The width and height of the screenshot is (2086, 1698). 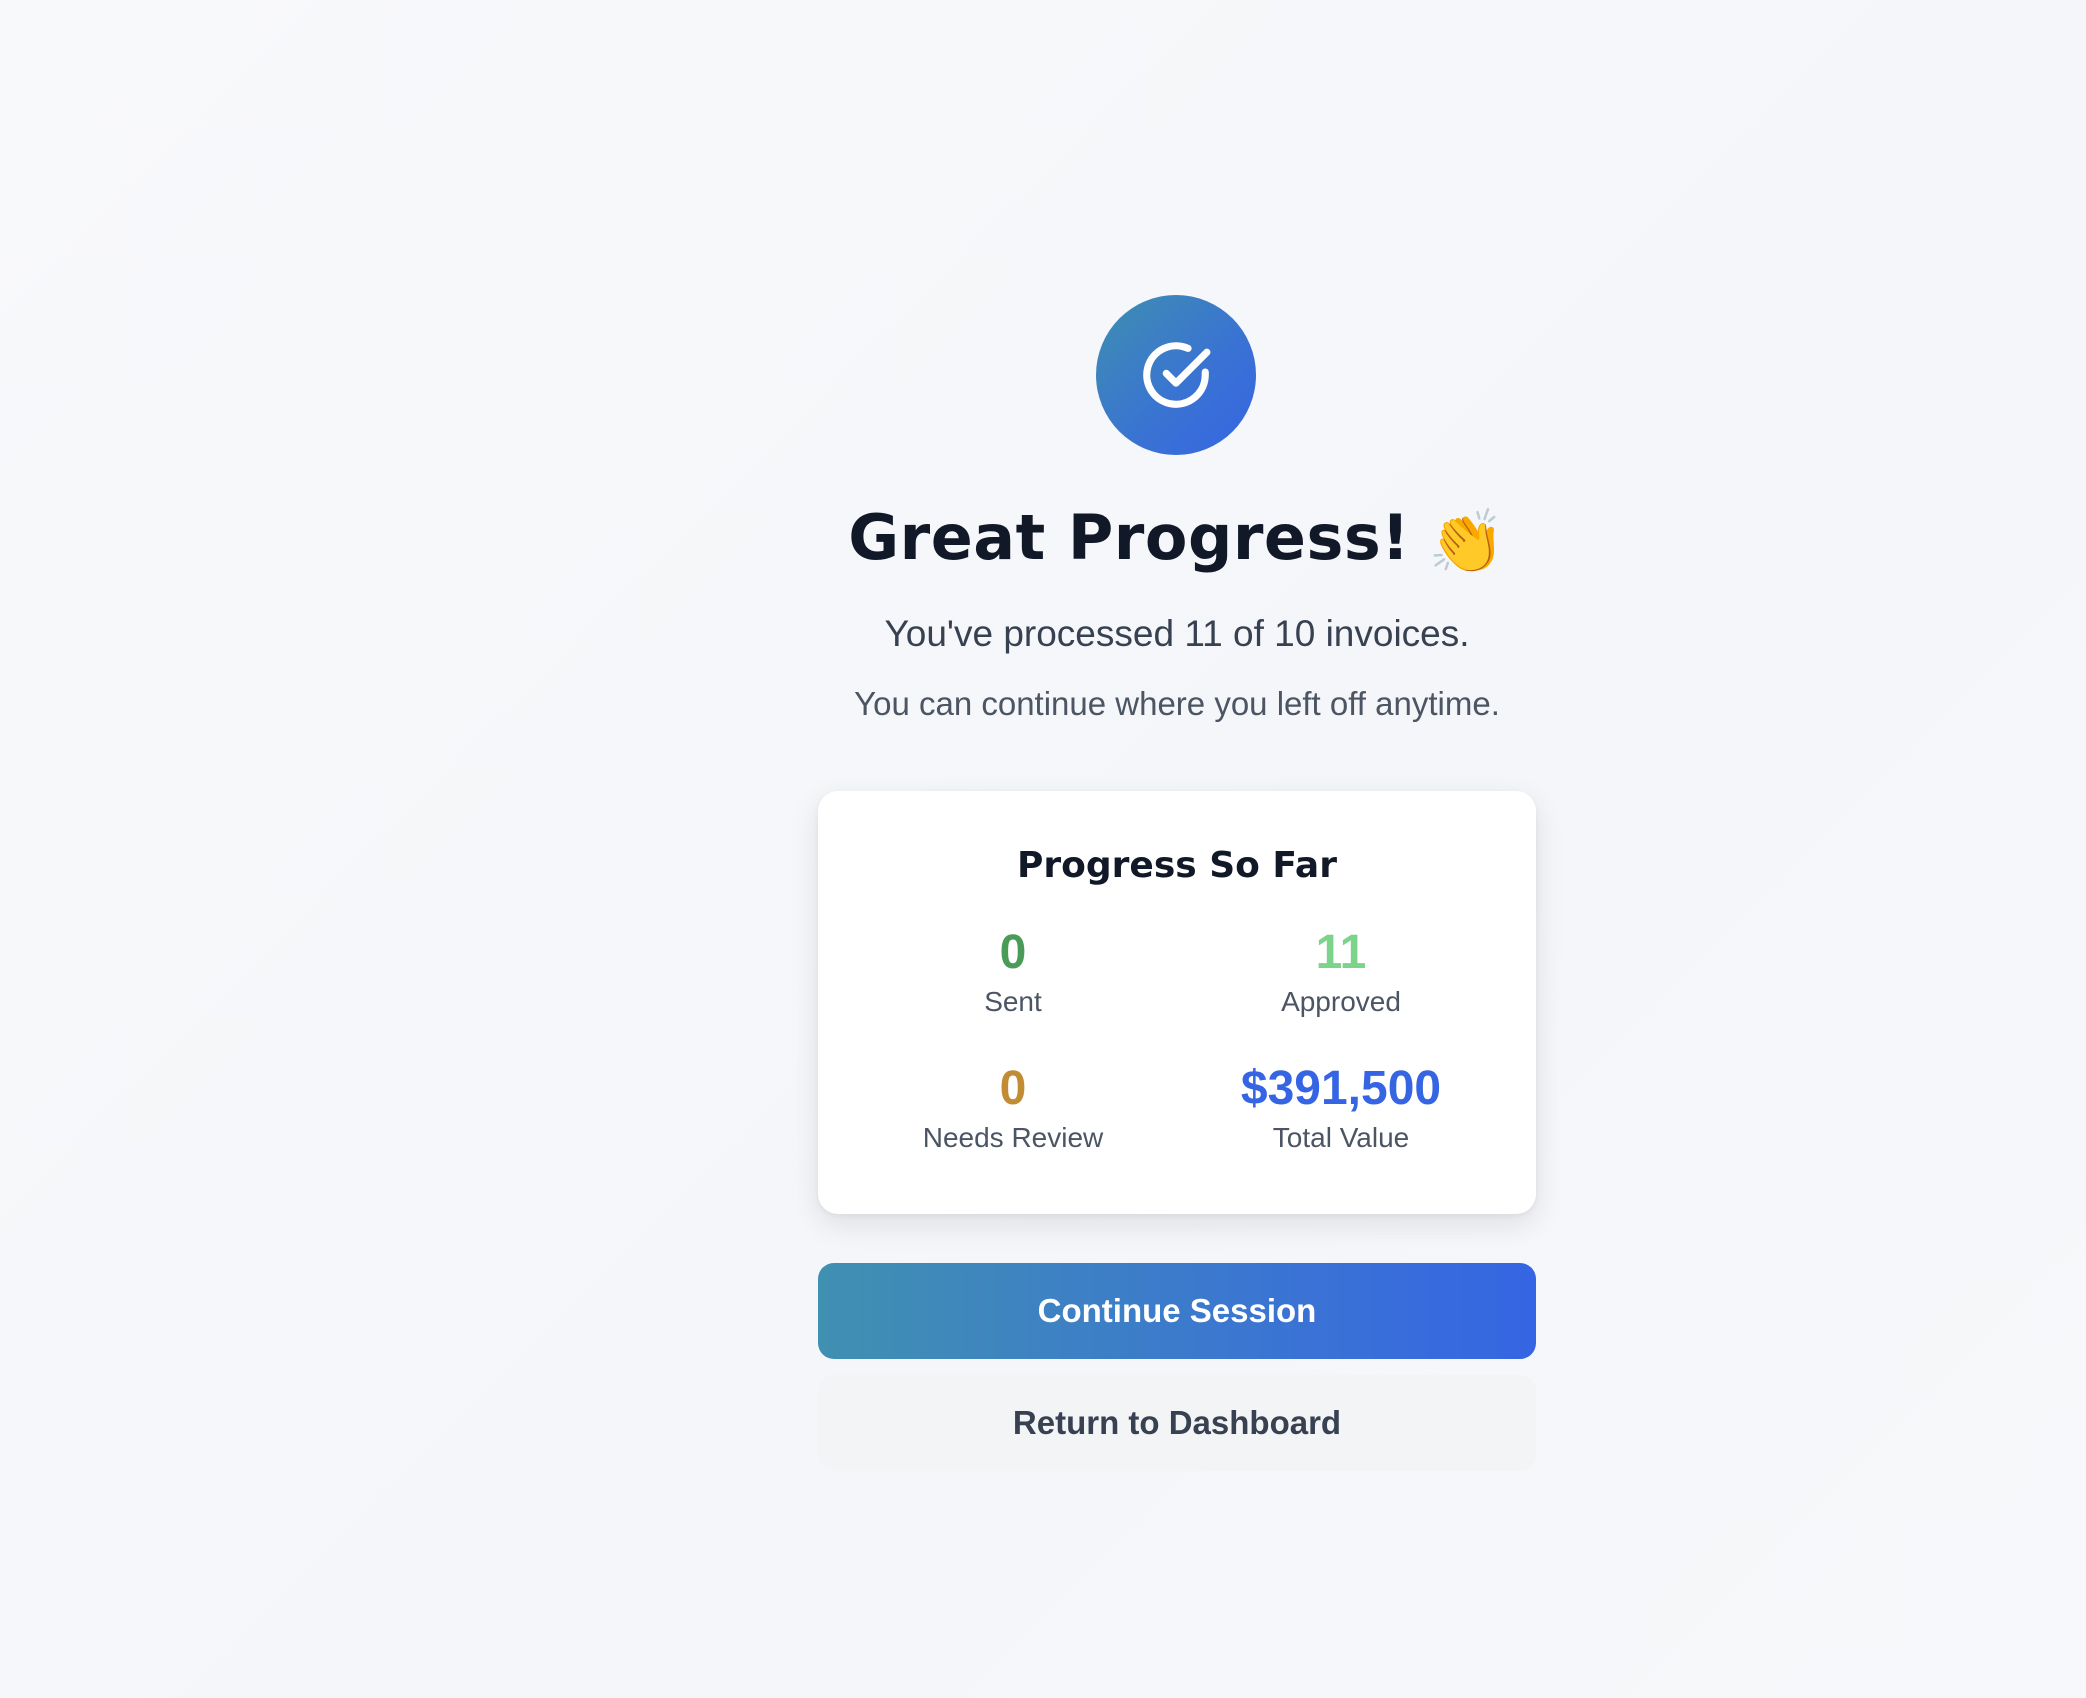 I want to click on check-circle-icon, so click(x=1177, y=375).